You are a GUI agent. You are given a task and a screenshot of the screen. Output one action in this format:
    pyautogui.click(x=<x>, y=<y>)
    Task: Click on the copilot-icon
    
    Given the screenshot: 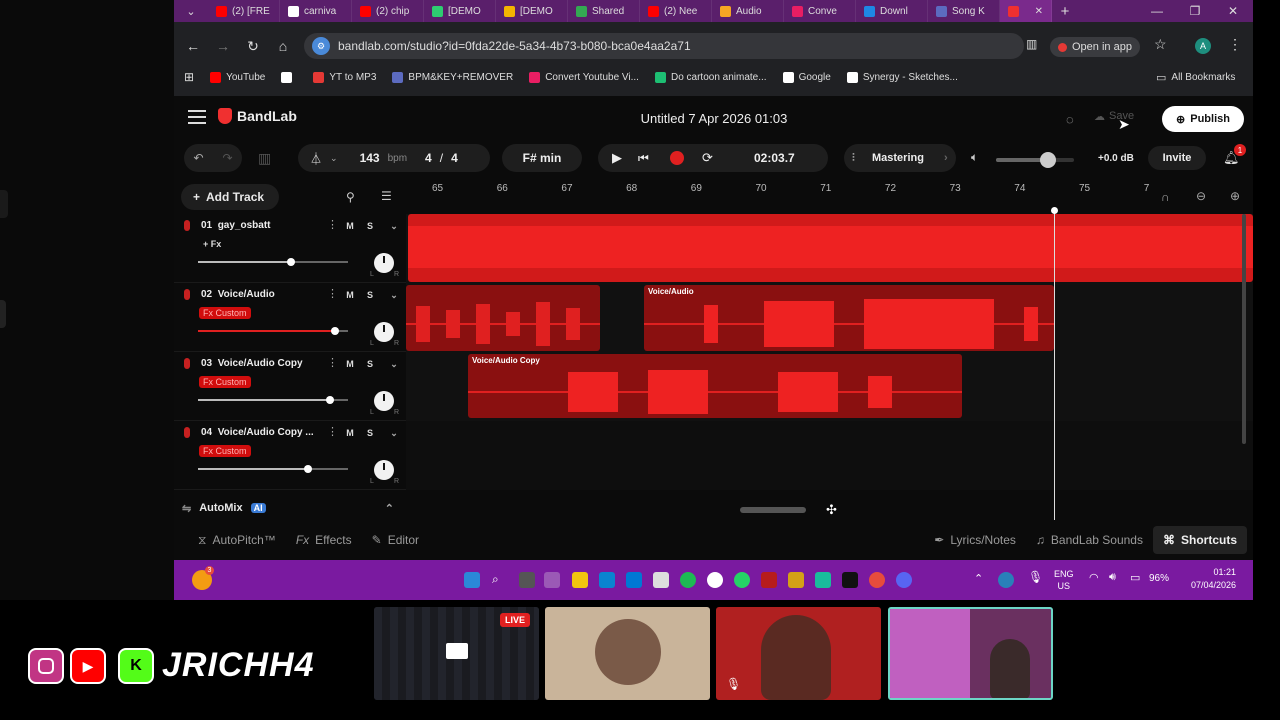 What is the action you would take?
    pyautogui.click(x=552, y=580)
    